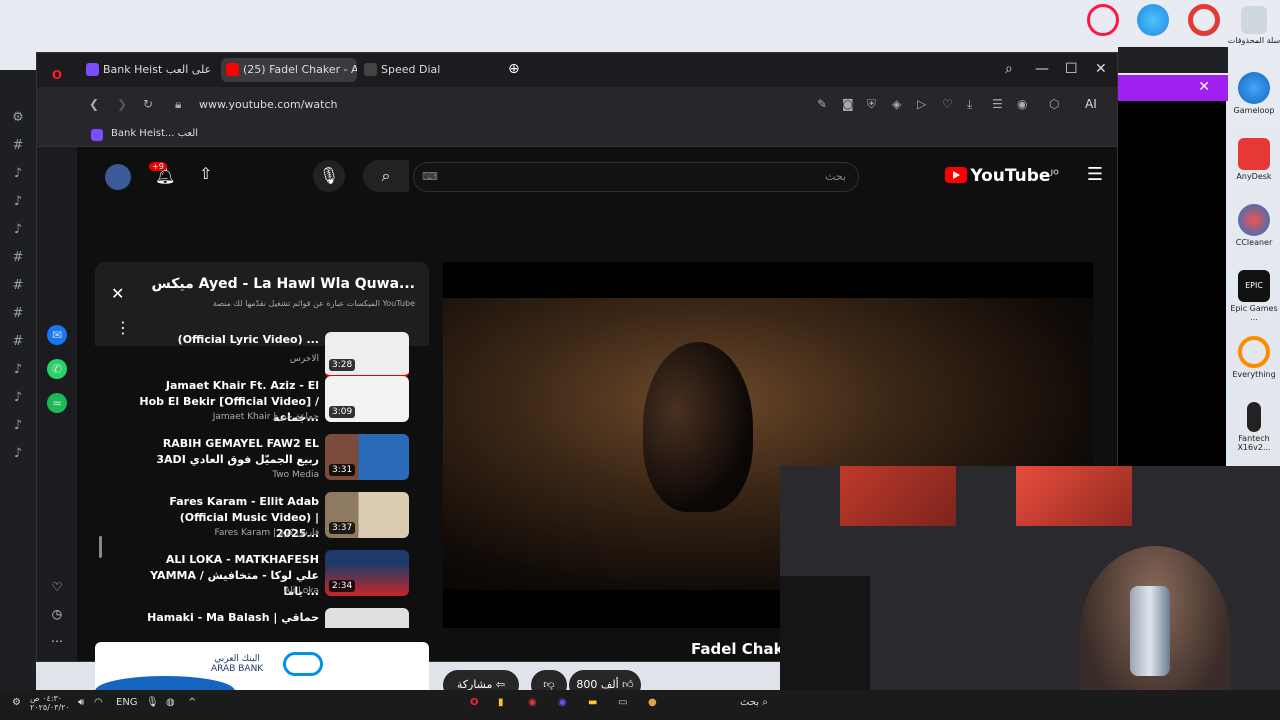 The height and width of the screenshot is (720, 1280). What do you see at coordinates (1042, 69) in the screenshot?
I see `minimize-button: —` at bounding box center [1042, 69].